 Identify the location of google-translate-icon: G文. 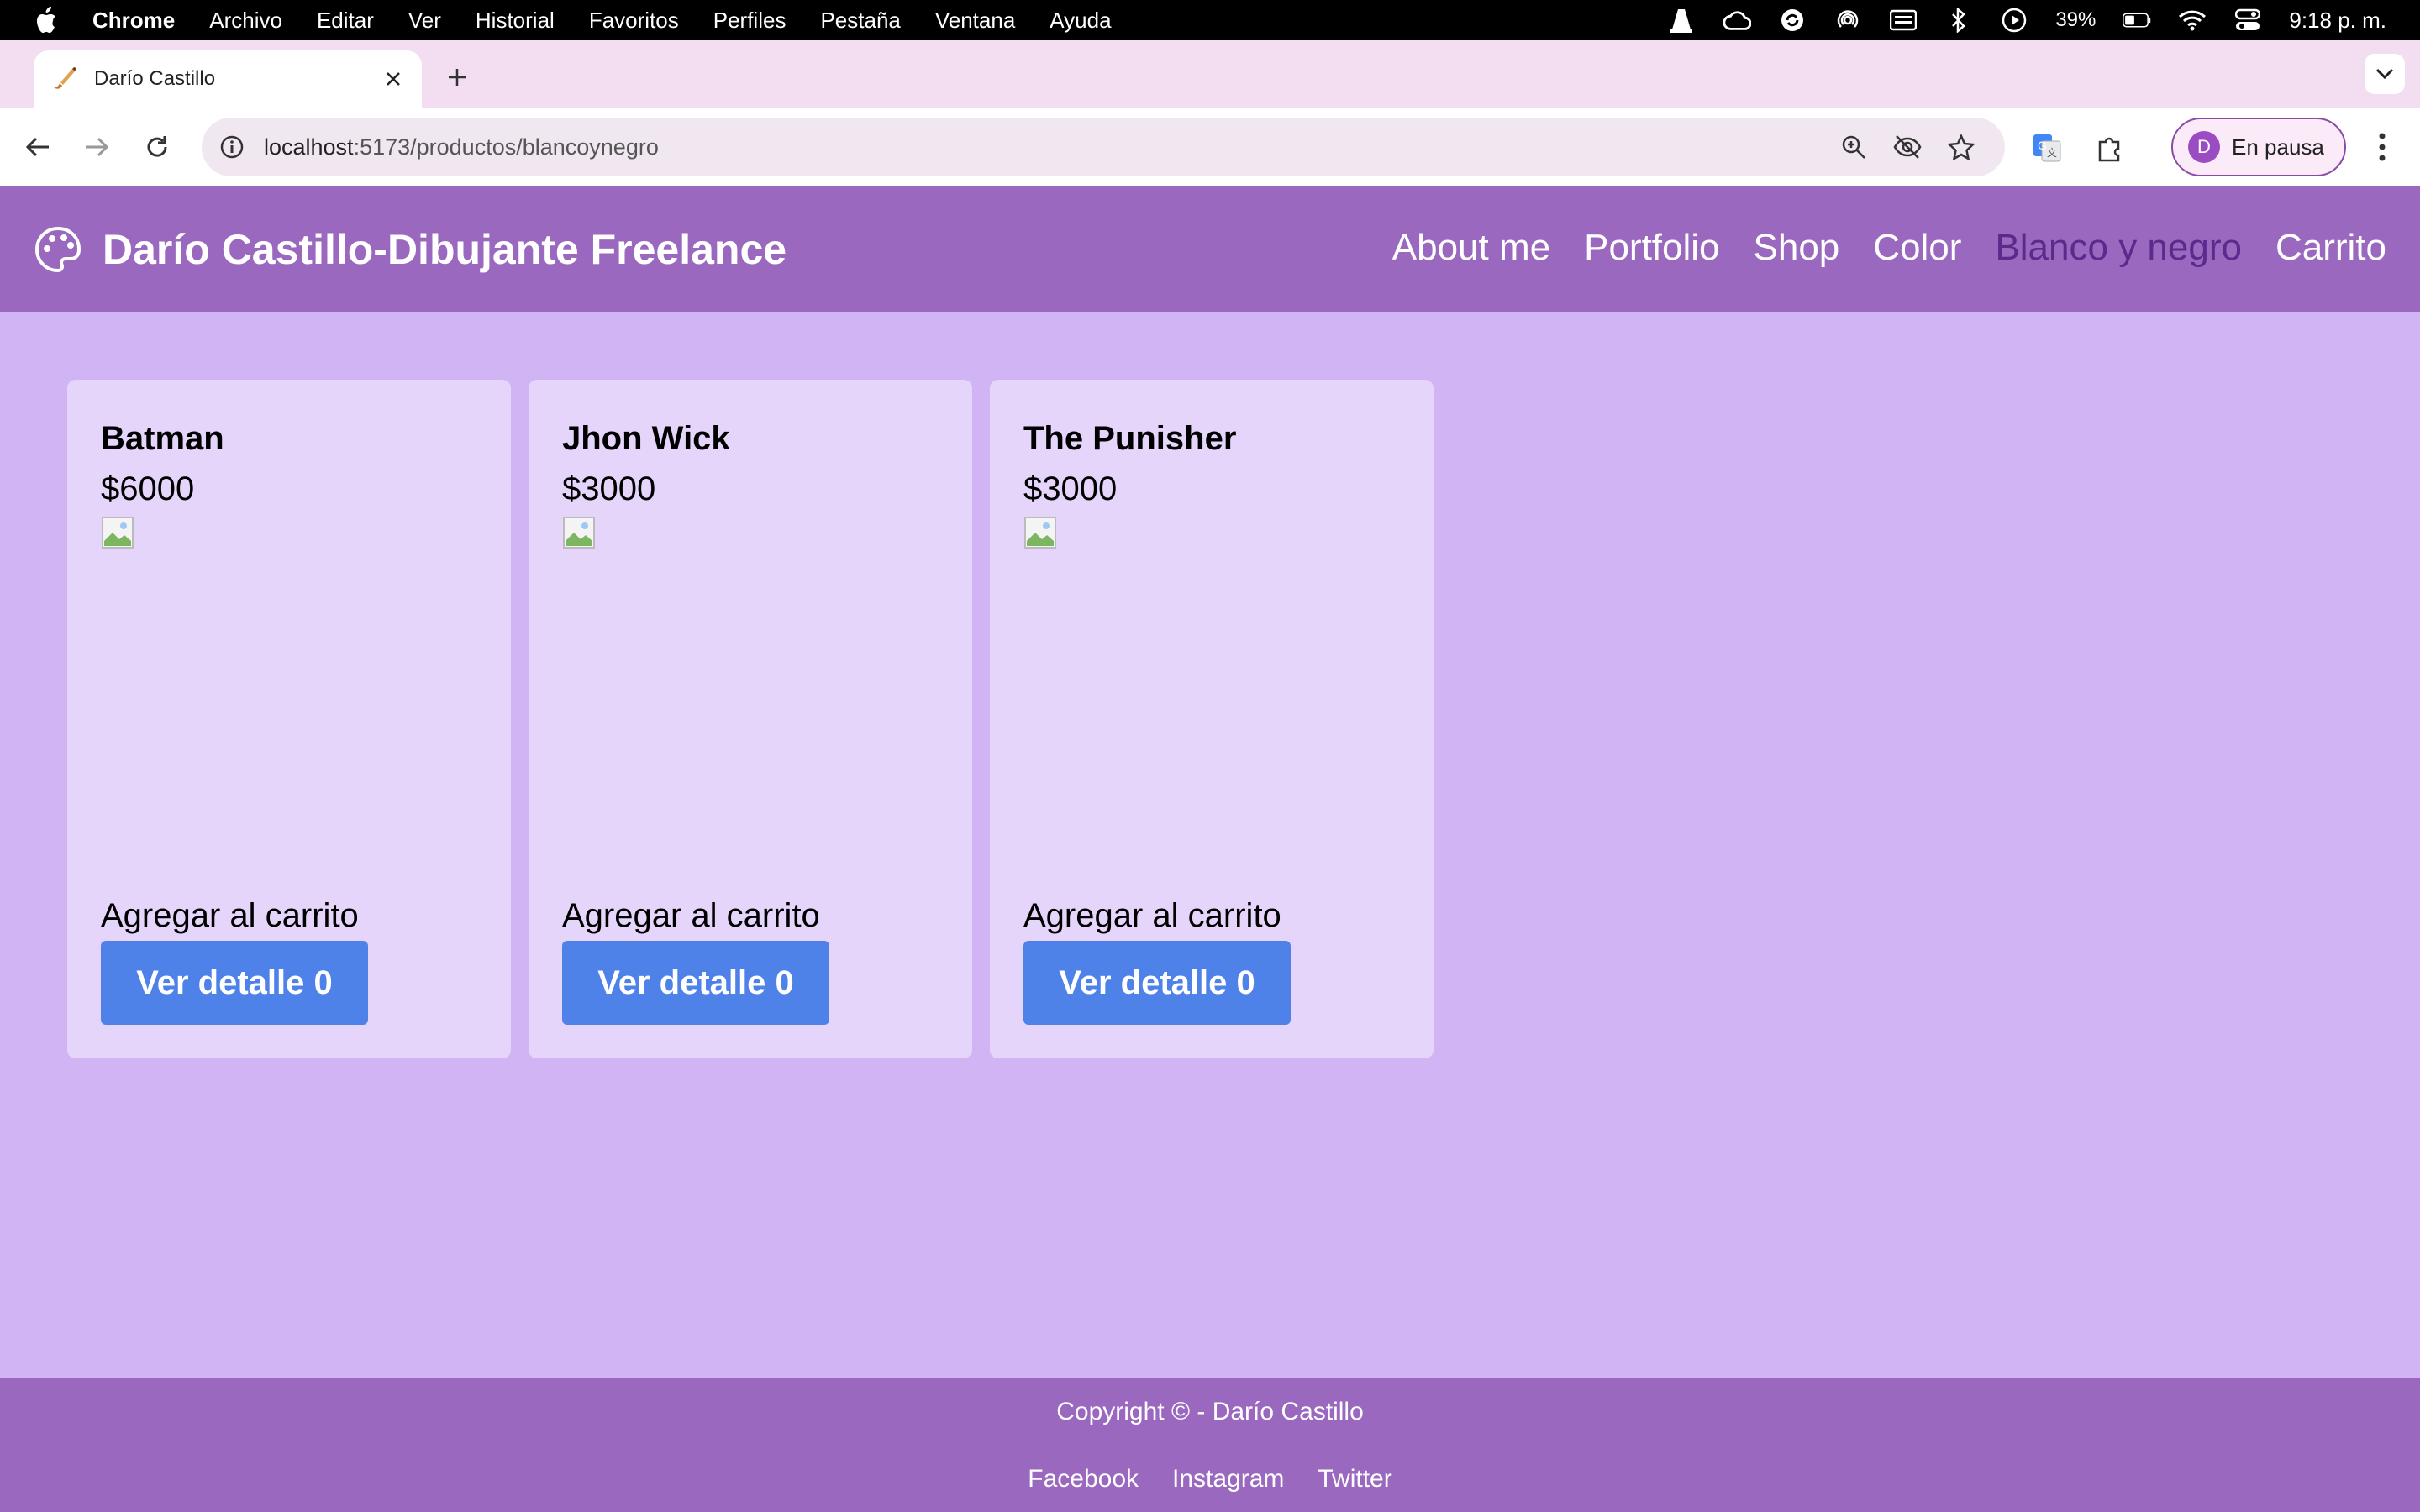
(2046, 147).